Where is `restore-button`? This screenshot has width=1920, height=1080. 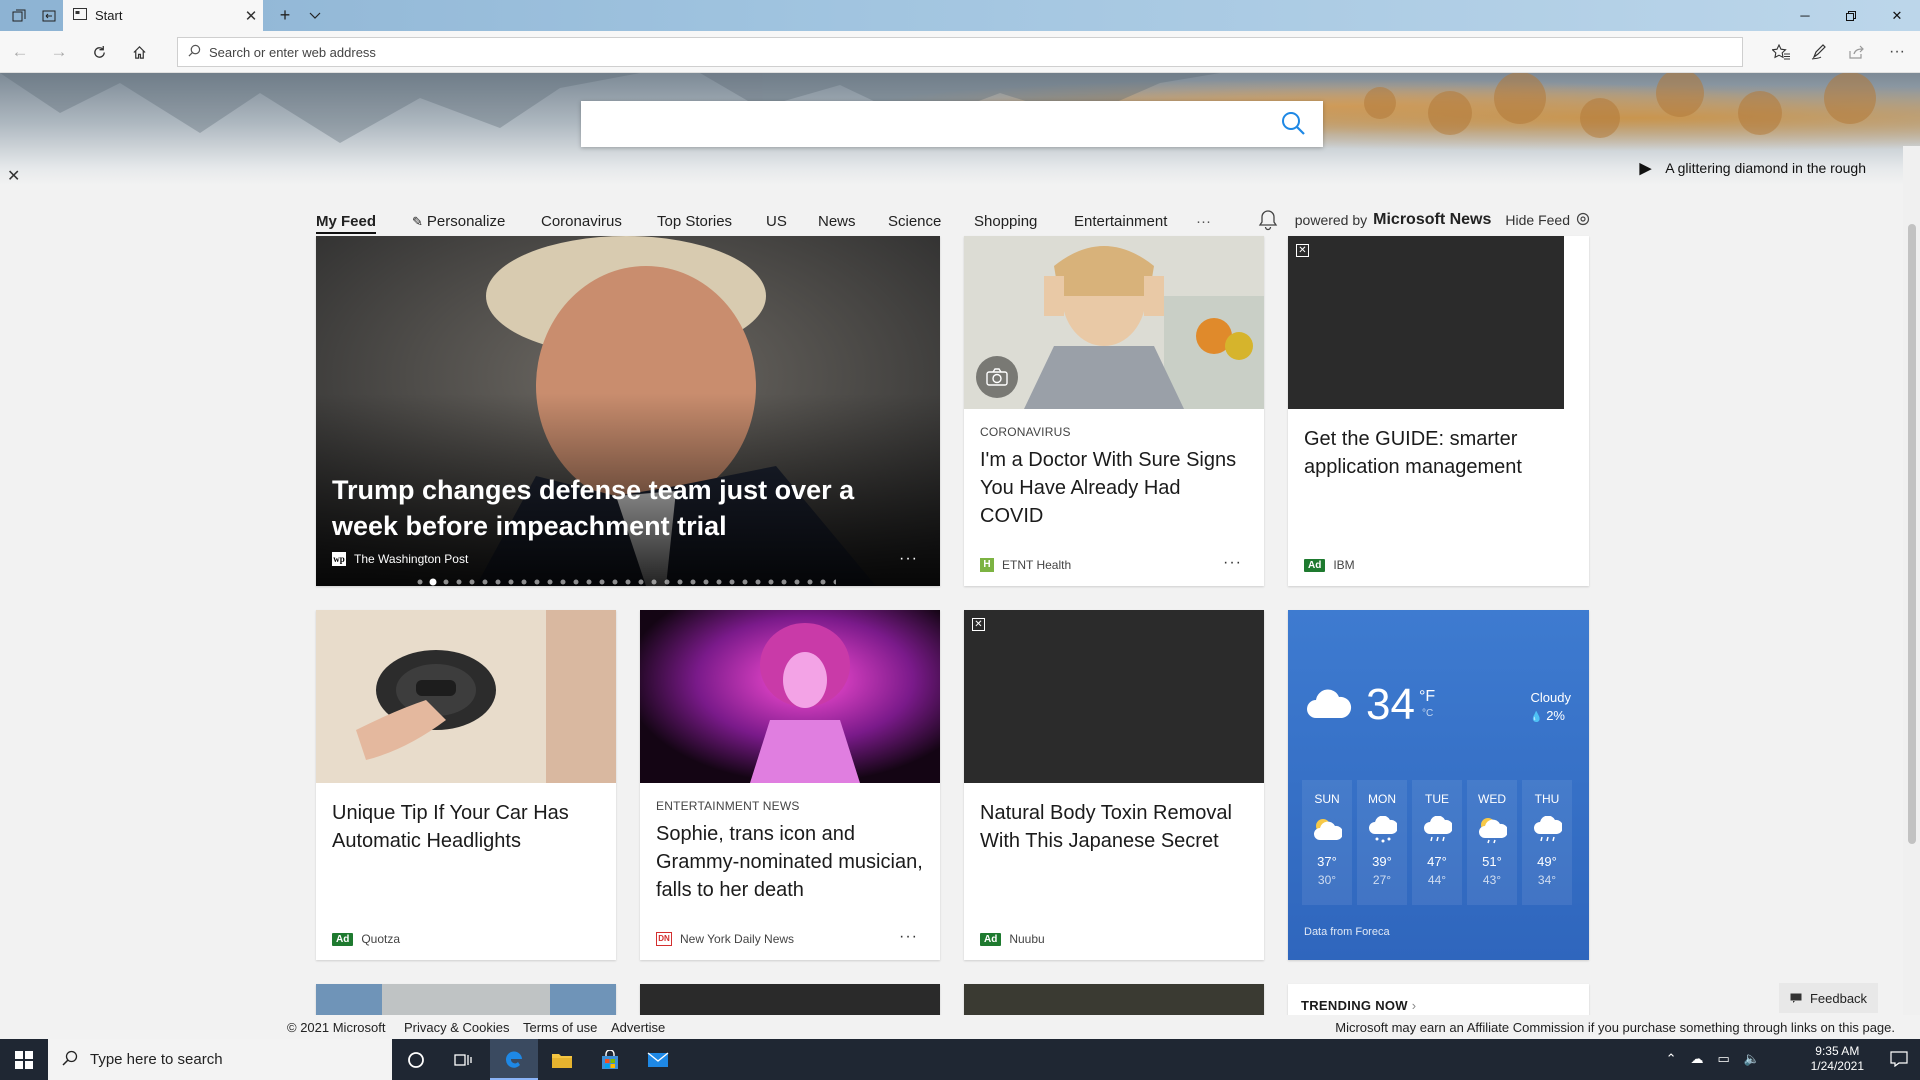
restore-button is located at coordinates (1851, 15).